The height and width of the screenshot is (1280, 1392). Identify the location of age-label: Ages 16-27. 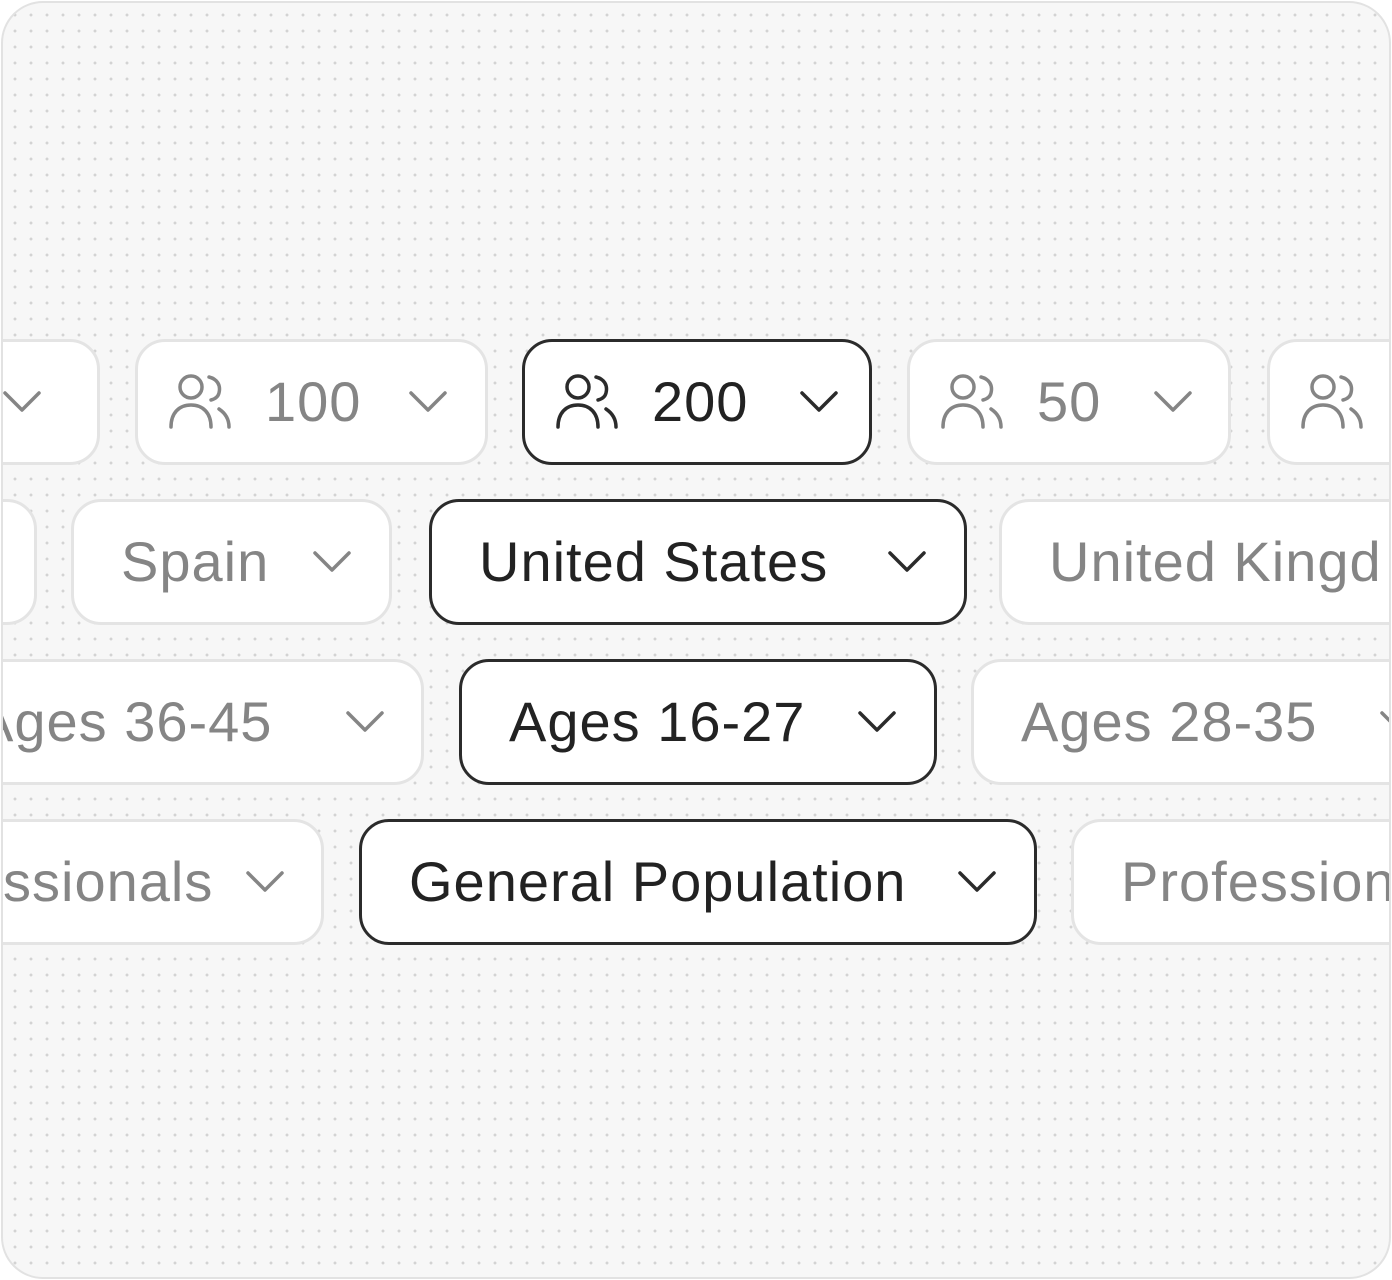
(657, 721).